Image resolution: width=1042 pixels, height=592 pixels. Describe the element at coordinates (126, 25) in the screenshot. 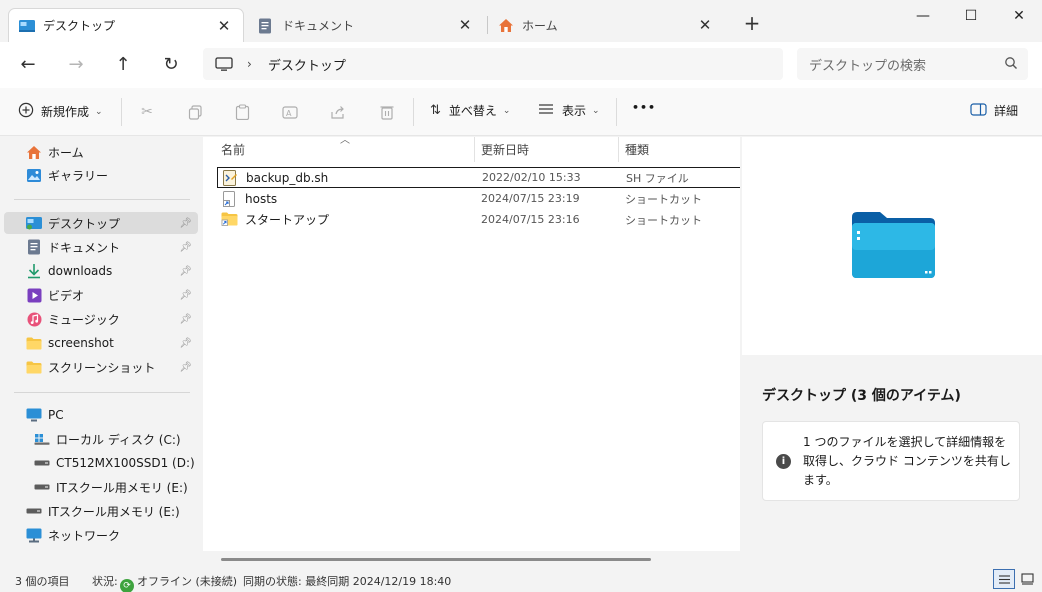

I see `tab-desktop: デスクトップ ✕` at that location.